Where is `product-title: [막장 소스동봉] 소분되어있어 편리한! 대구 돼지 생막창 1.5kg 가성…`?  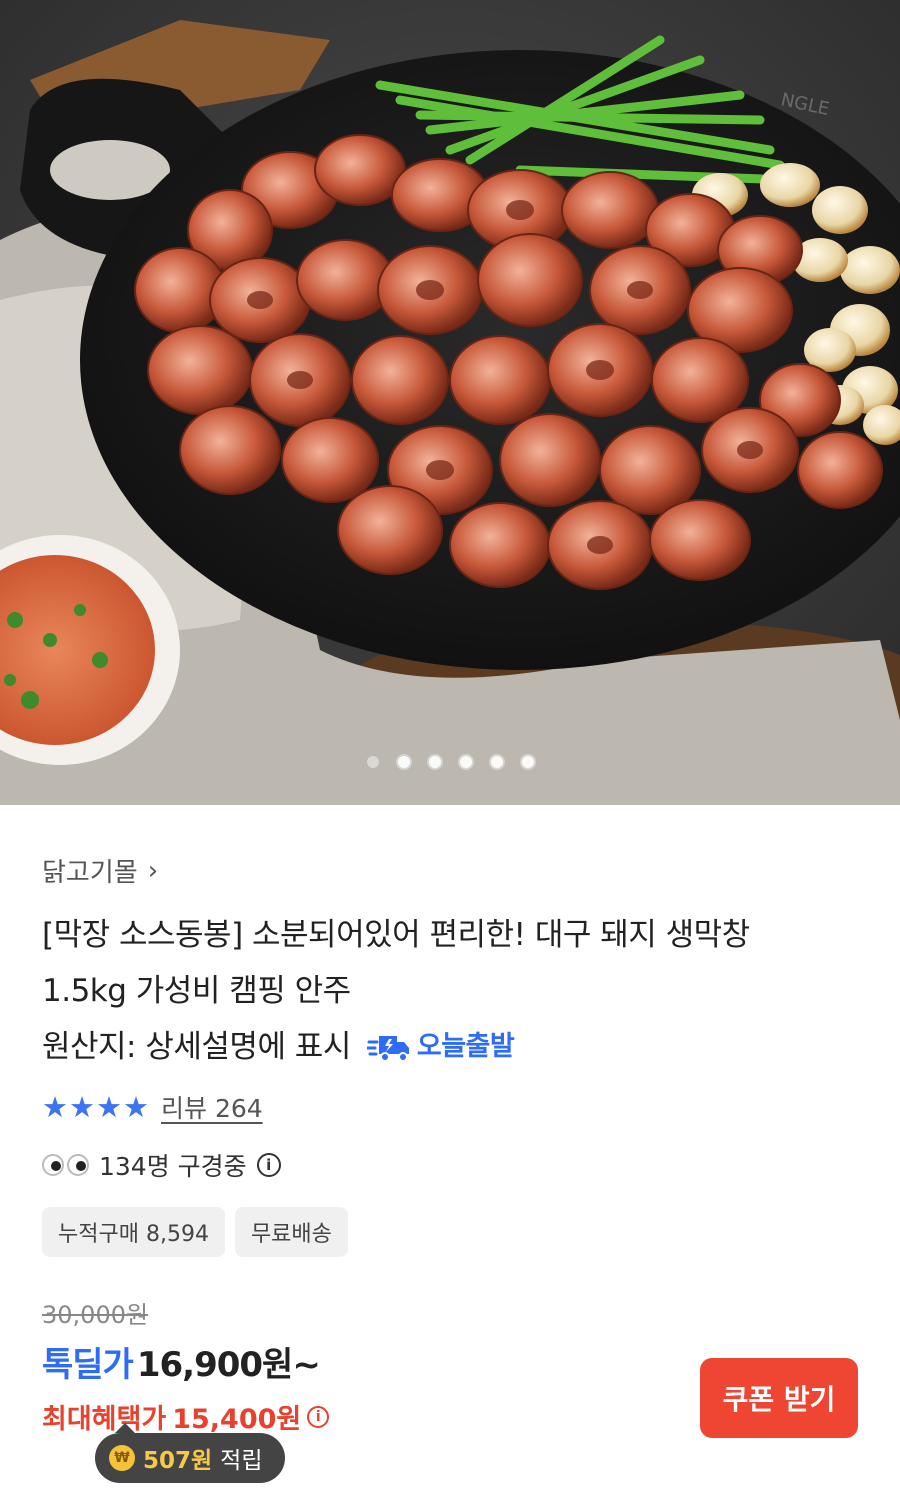 product-title: [막장 소스동봉] 소분되어있어 편리한! 대구 돼지 생막창 1.5kg 가성… is located at coordinates (452, 991).